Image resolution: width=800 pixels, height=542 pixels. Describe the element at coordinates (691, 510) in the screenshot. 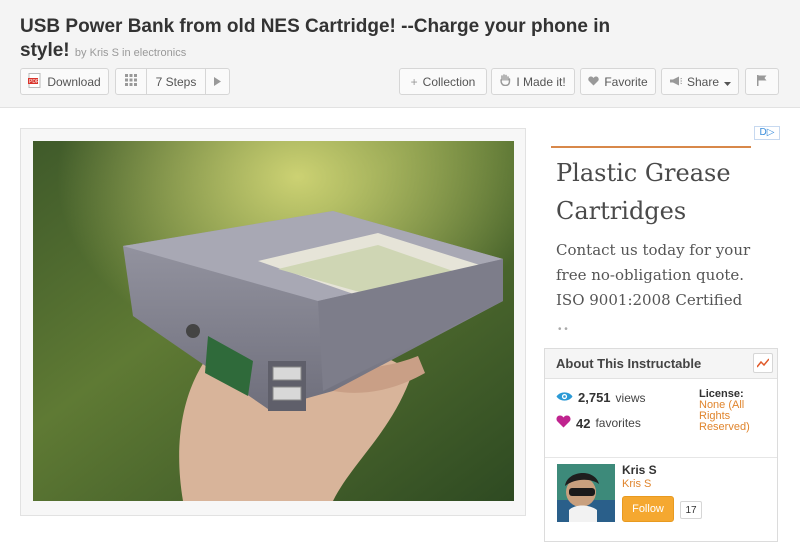

I see `follower-count: 17` at that location.